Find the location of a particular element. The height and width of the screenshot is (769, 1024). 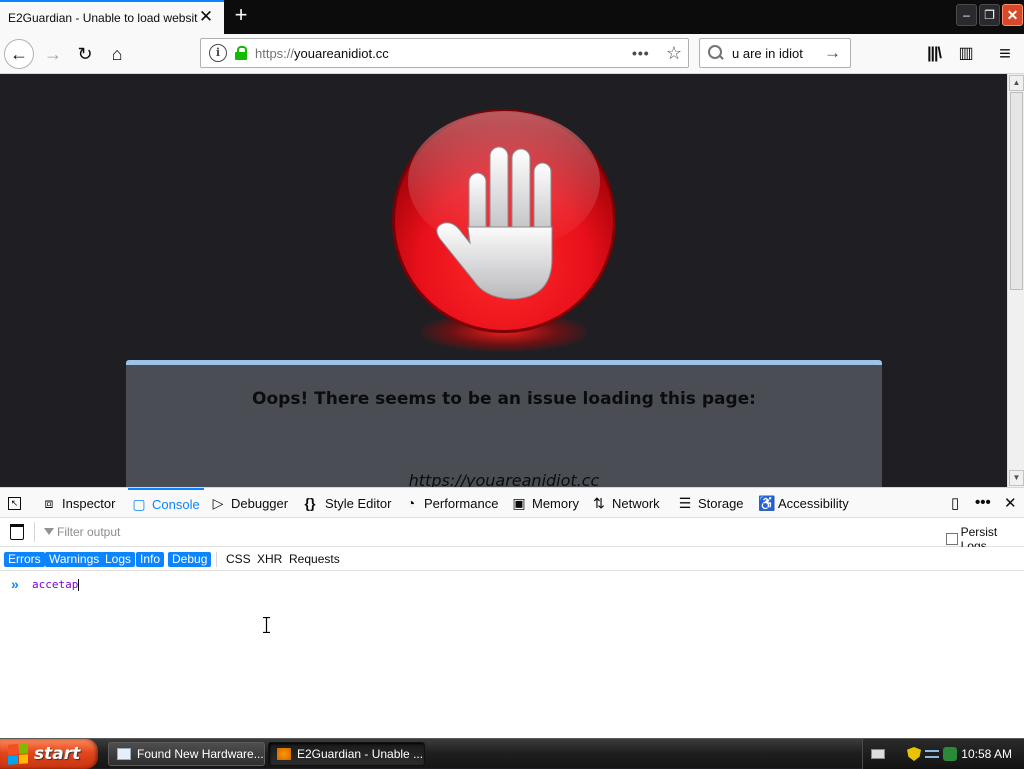

console-input: accetap is located at coordinates (56, 584).